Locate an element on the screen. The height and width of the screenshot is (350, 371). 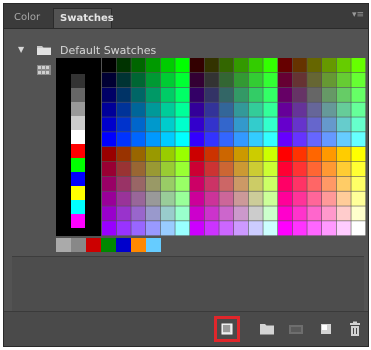
delete-button is located at coordinates (355, 329).